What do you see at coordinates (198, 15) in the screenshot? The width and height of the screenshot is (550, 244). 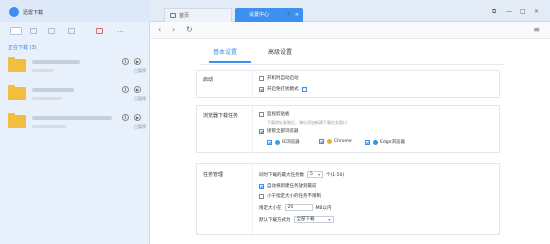 I see `tab-home: 首页` at bounding box center [198, 15].